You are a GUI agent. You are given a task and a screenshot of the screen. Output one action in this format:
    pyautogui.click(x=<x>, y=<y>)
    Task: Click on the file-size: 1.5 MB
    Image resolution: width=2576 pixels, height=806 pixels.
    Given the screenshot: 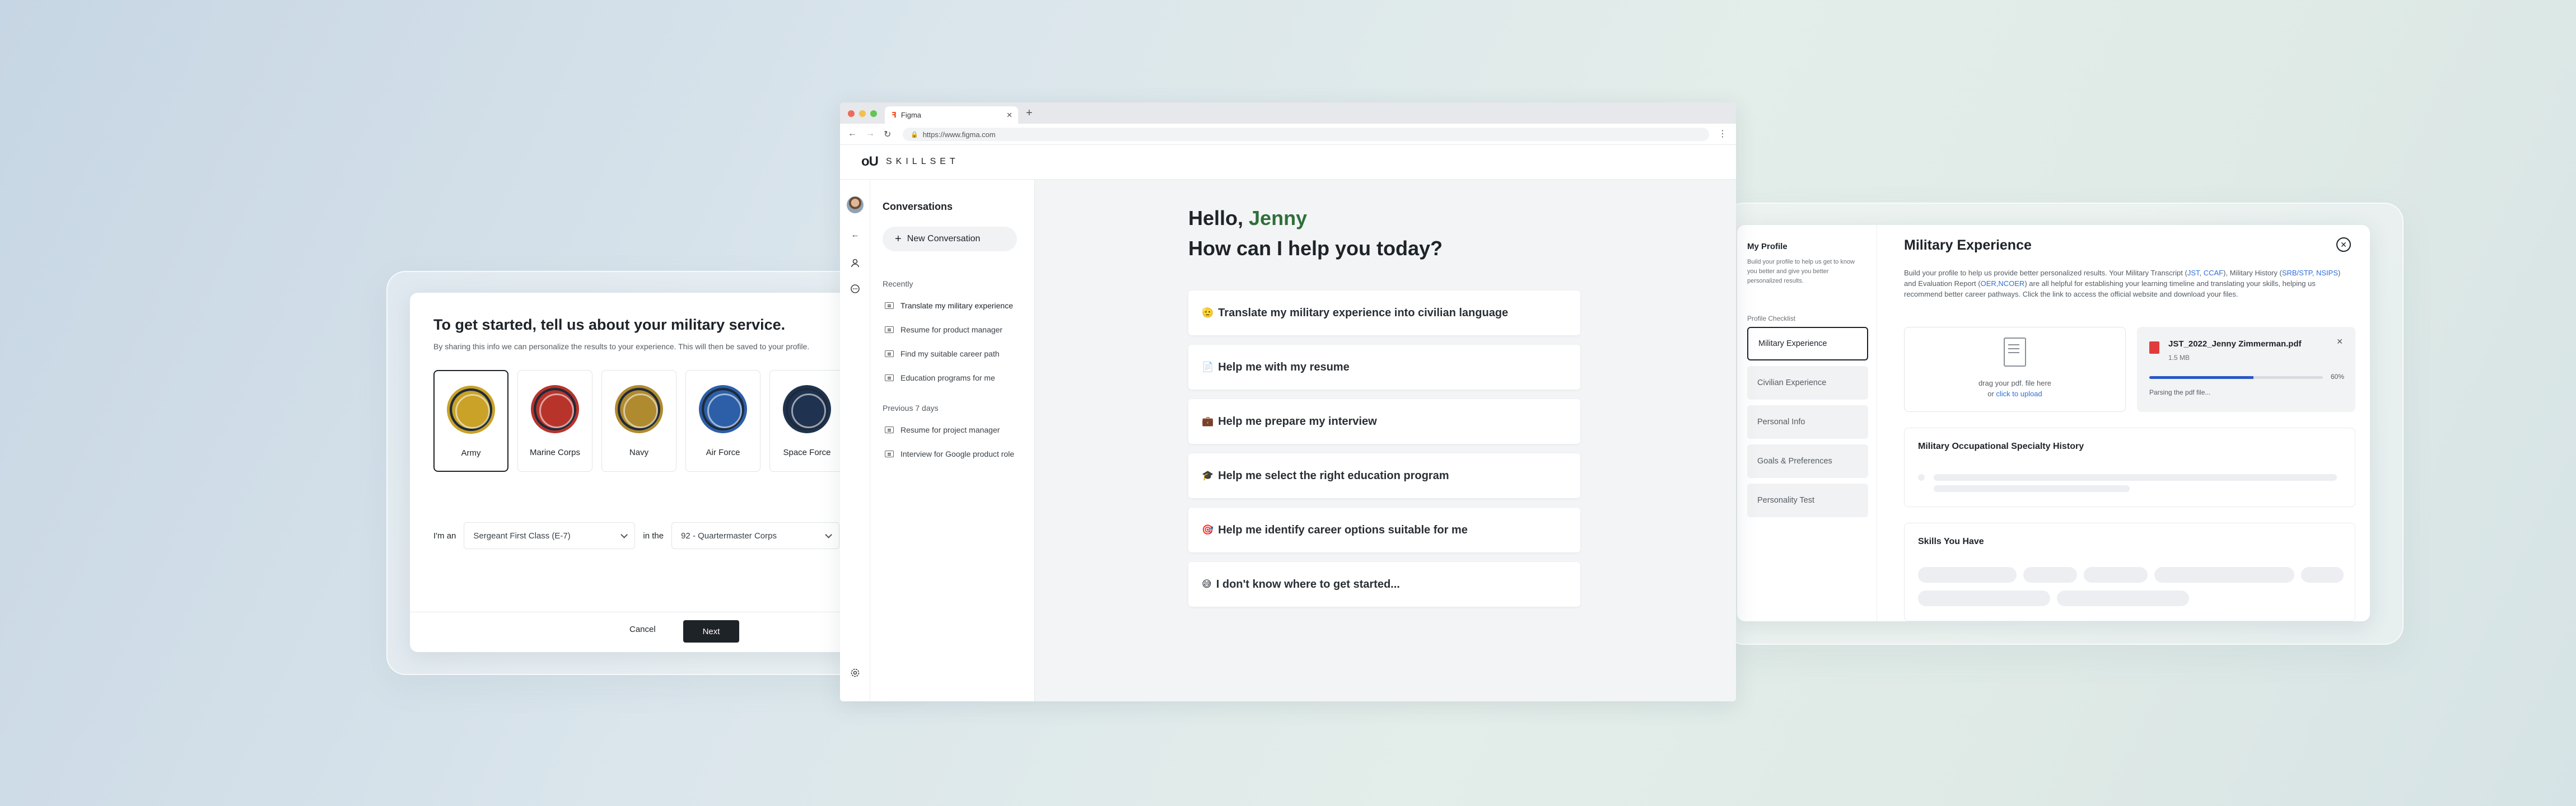 What is the action you would take?
    pyautogui.click(x=2179, y=358)
    